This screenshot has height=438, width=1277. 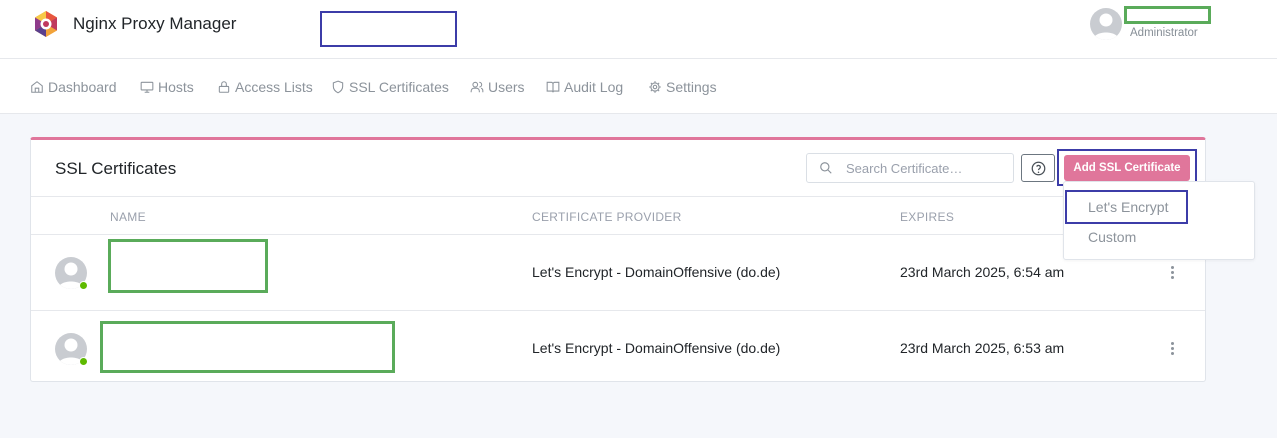 What do you see at coordinates (338, 87) in the screenshot?
I see `shield-icon` at bounding box center [338, 87].